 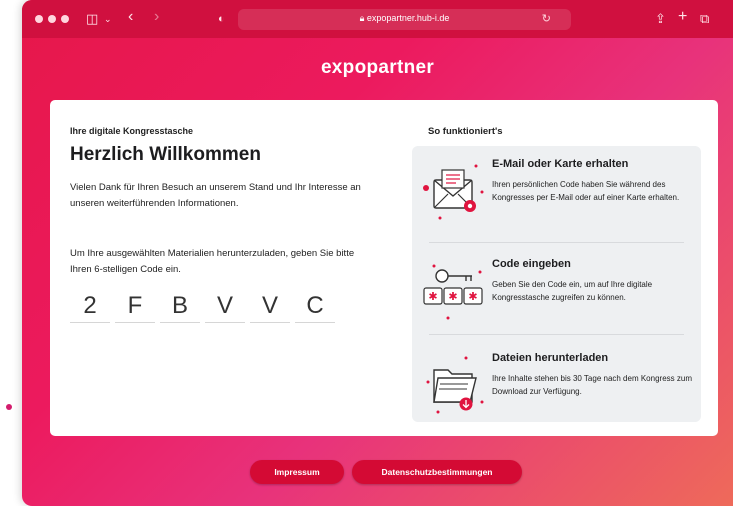 What do you see at coordinates (225, 307) in the screenshot?
I see `code-digit-4: V` at bounding box center [225, 307].